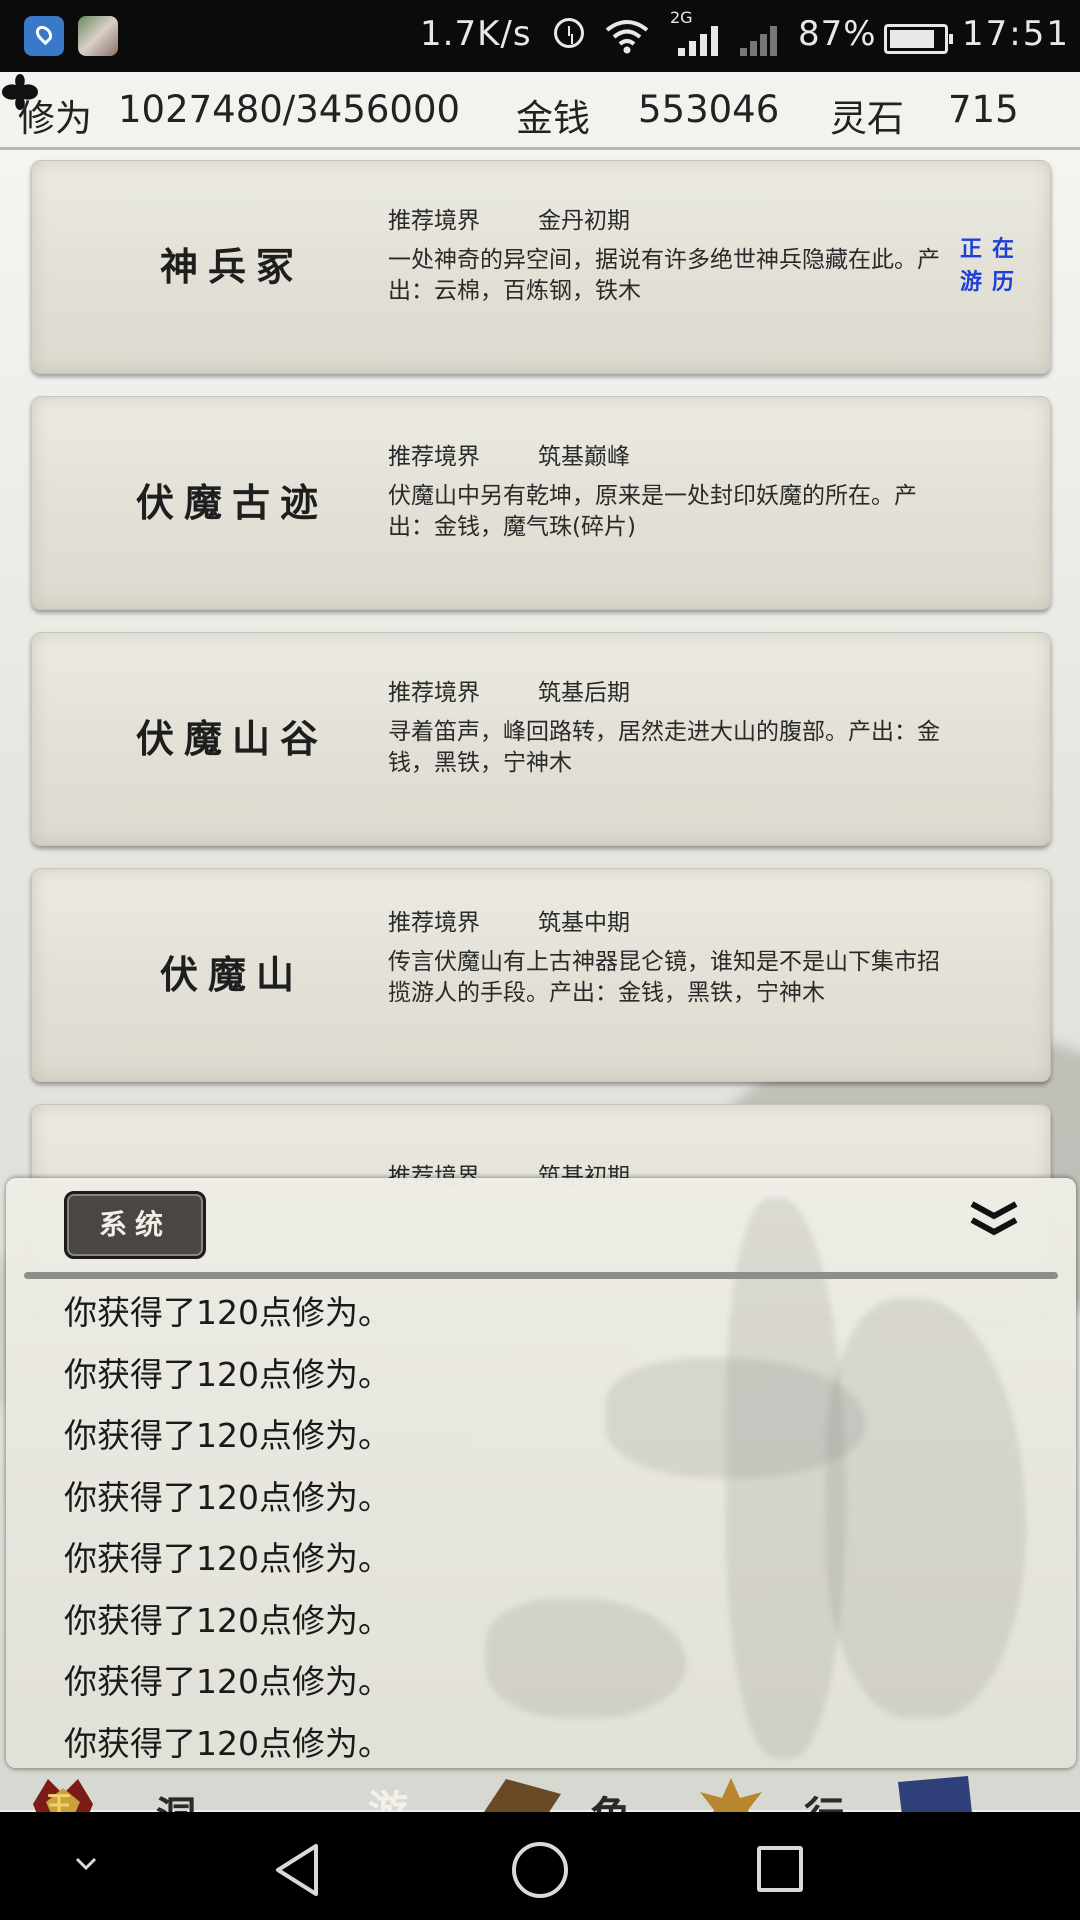 Image resolution: width=1080 pixels, height=1920 pixels. I want to click on back-icon, so click(297, 1870).